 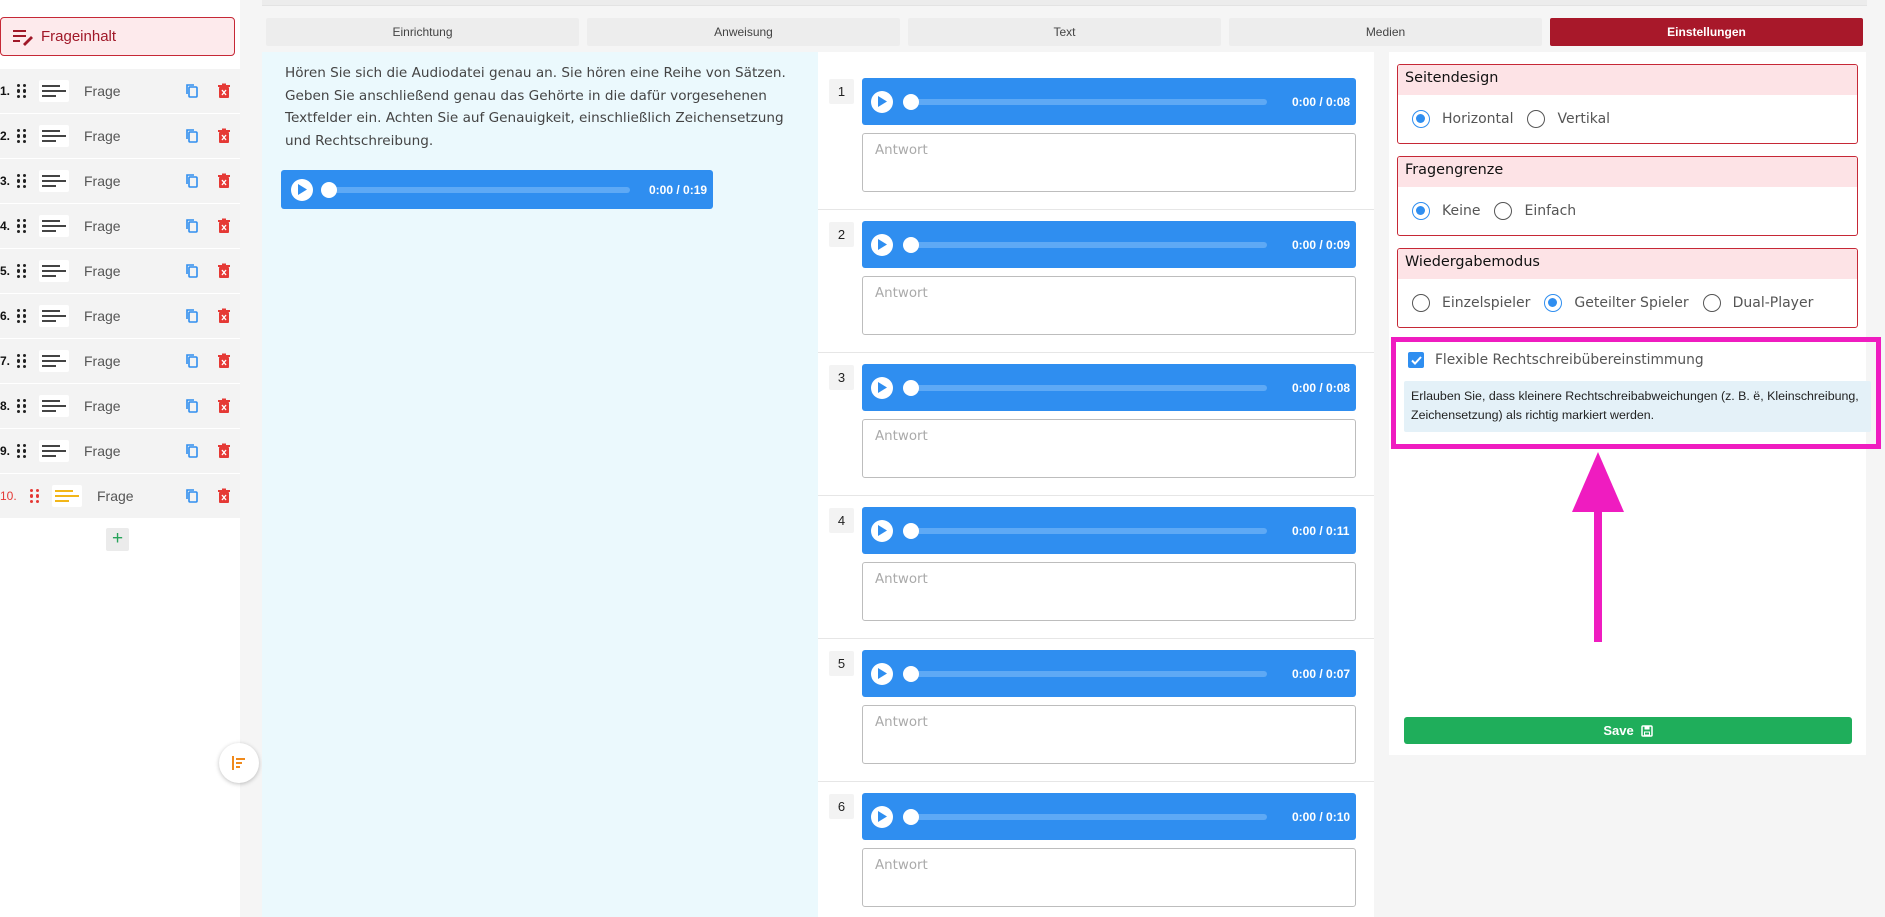 What do you see at coordinates (1462, 119) in the screenshot?
I see `radio-option: Horizontal` at bounding box center [1462, 119].